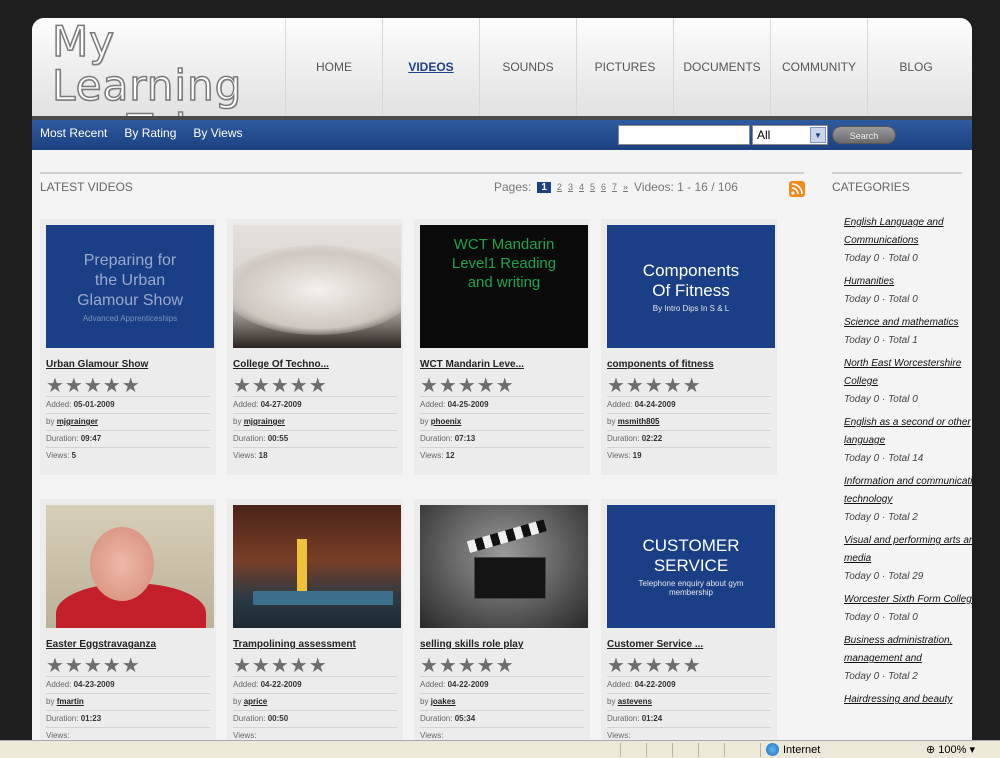  I want to click on page-link: 3, so click(570, 187).